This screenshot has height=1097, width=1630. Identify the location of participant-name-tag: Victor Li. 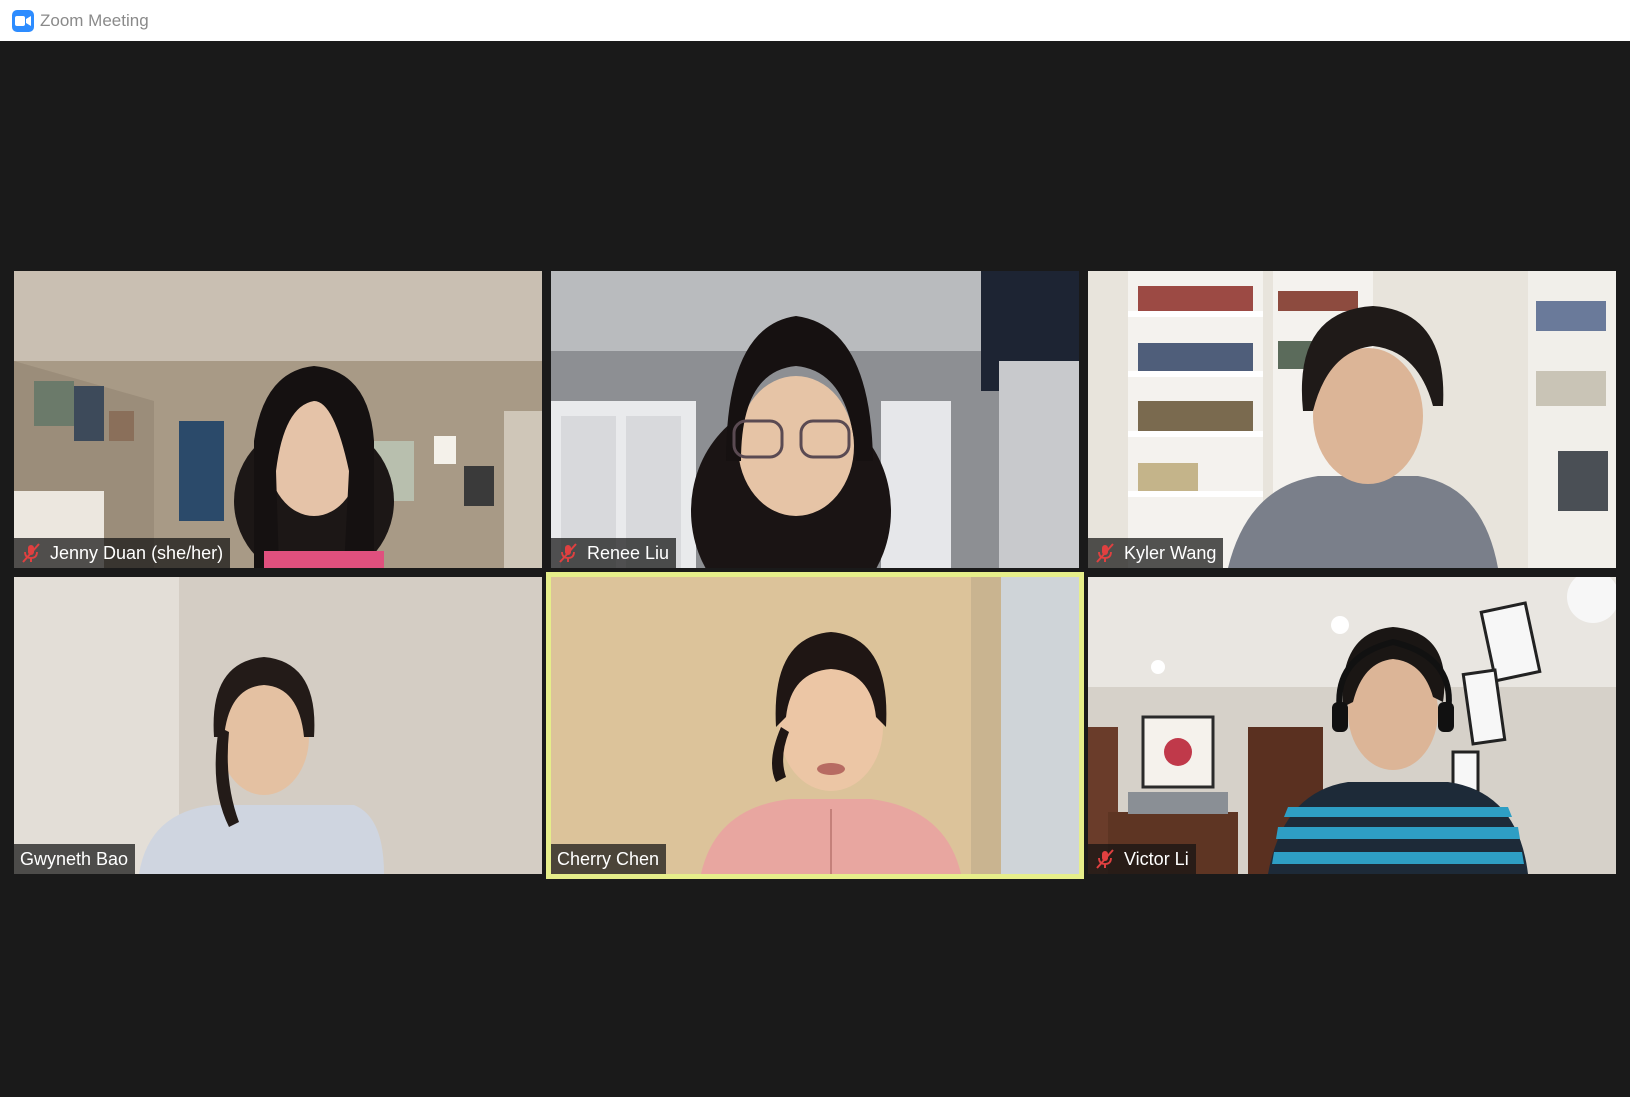
(1142, 859).